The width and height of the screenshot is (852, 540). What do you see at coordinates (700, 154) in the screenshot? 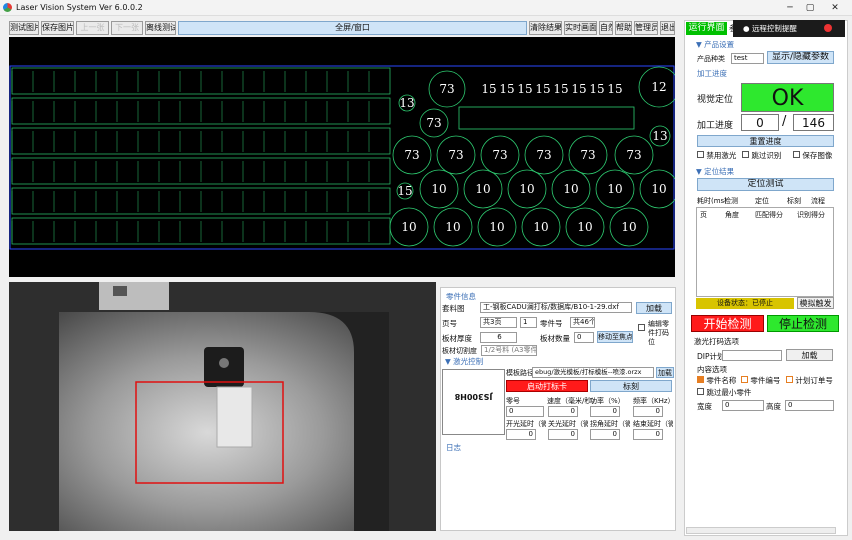
I see `disable-laser-checkbox` at bounding box center [700, 154].